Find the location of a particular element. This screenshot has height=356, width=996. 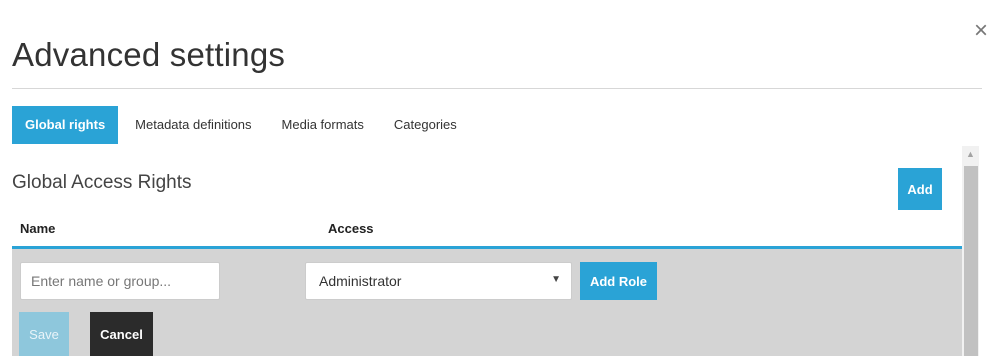

access-select: Administrator ▼ is located at coordinates (438, 281).